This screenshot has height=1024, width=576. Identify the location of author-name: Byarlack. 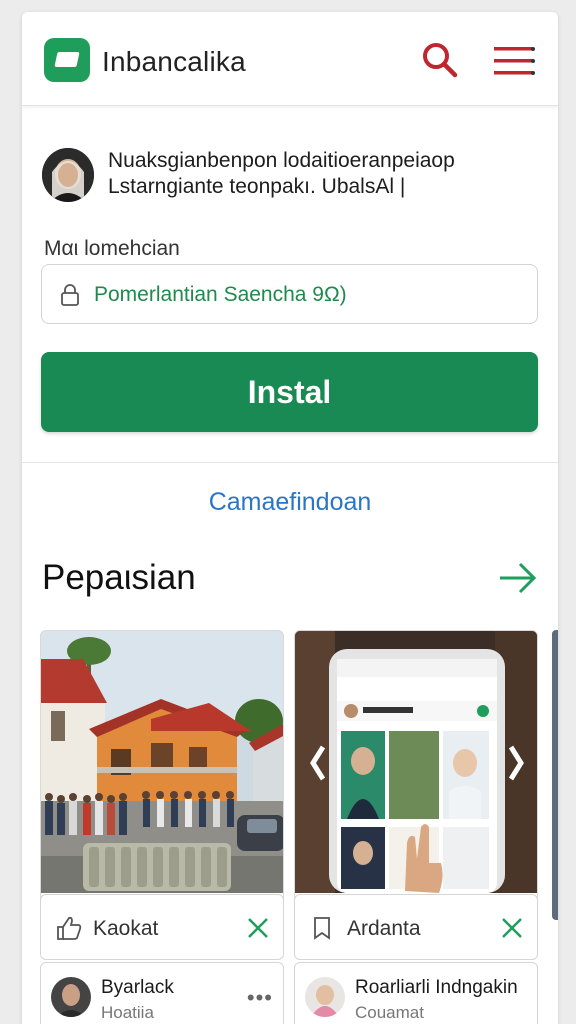
(137, 987).